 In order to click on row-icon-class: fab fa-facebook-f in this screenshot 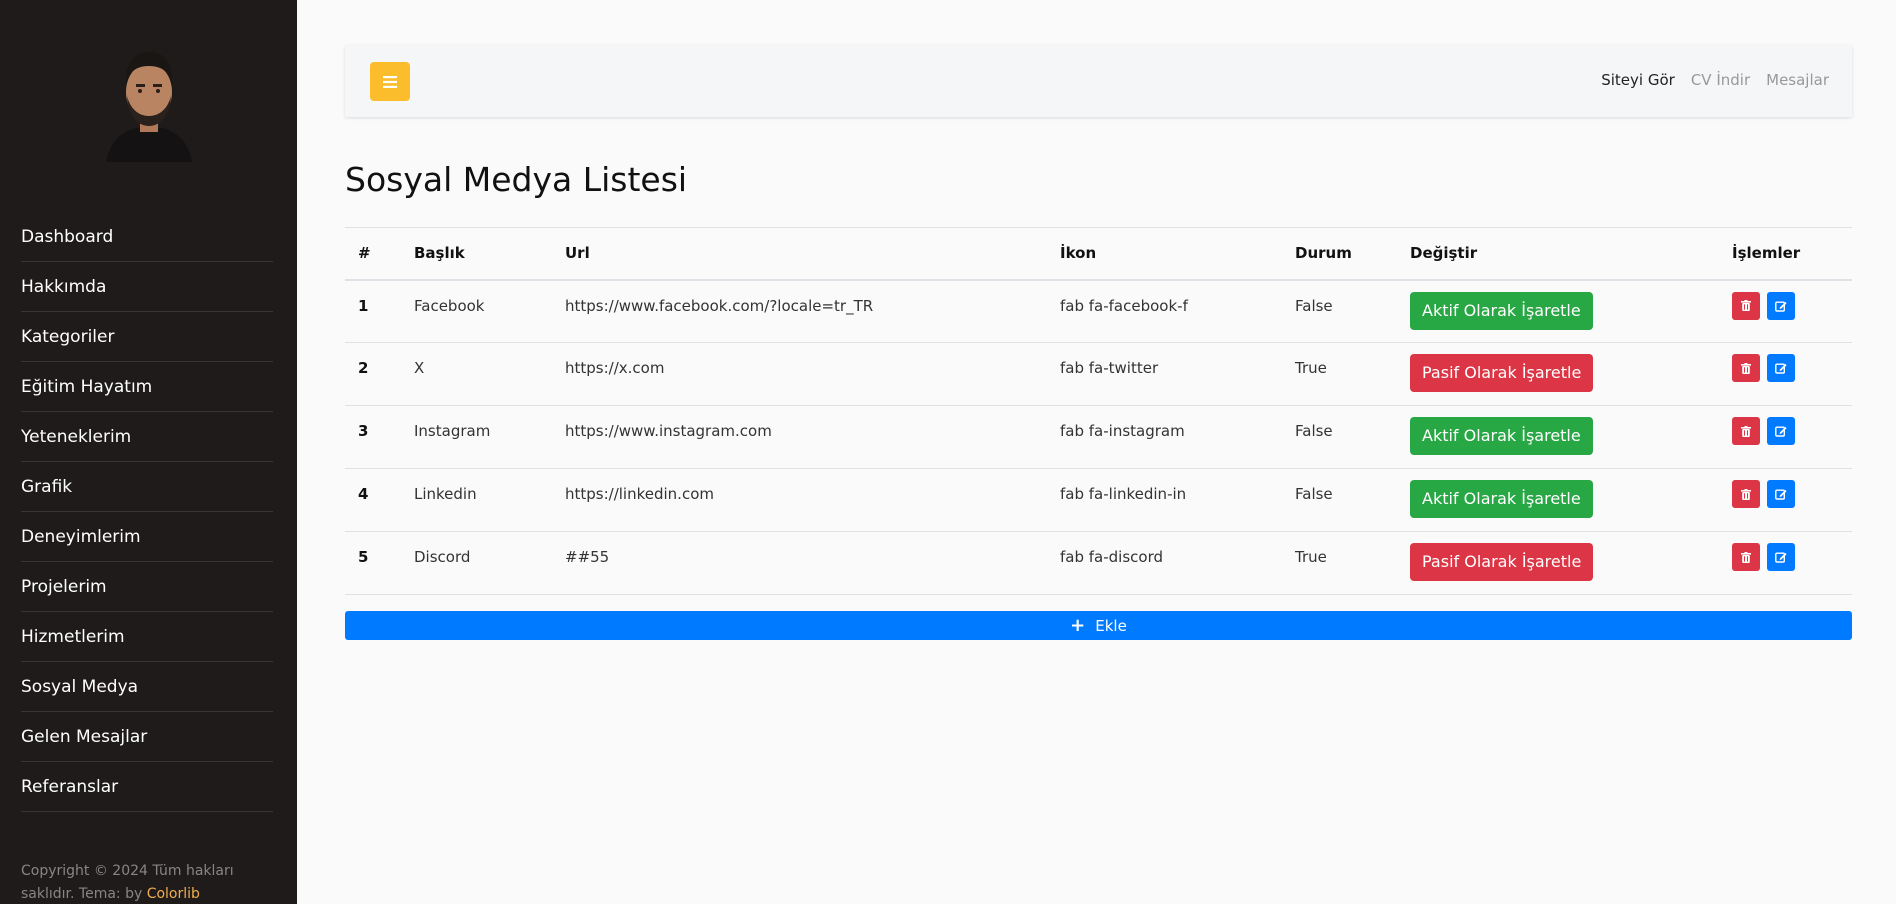, I will do `click(1164, 311)`.